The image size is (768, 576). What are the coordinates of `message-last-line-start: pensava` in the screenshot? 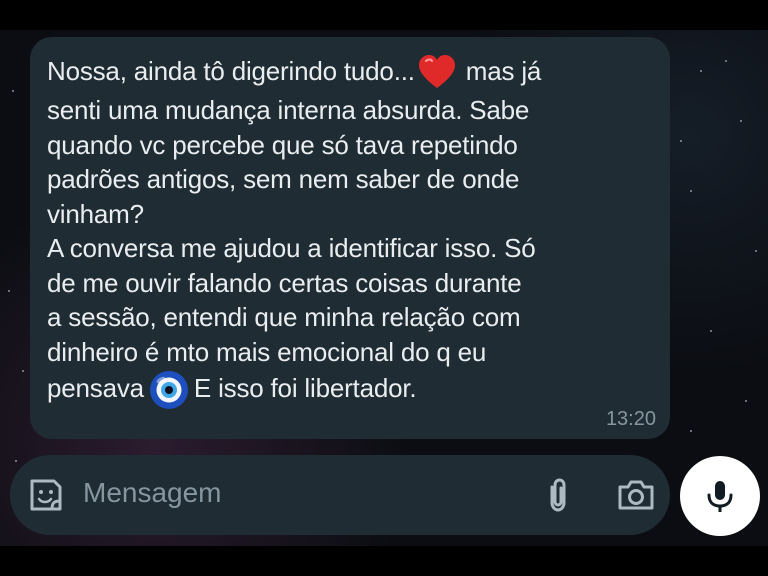 It's located at (95, 387).